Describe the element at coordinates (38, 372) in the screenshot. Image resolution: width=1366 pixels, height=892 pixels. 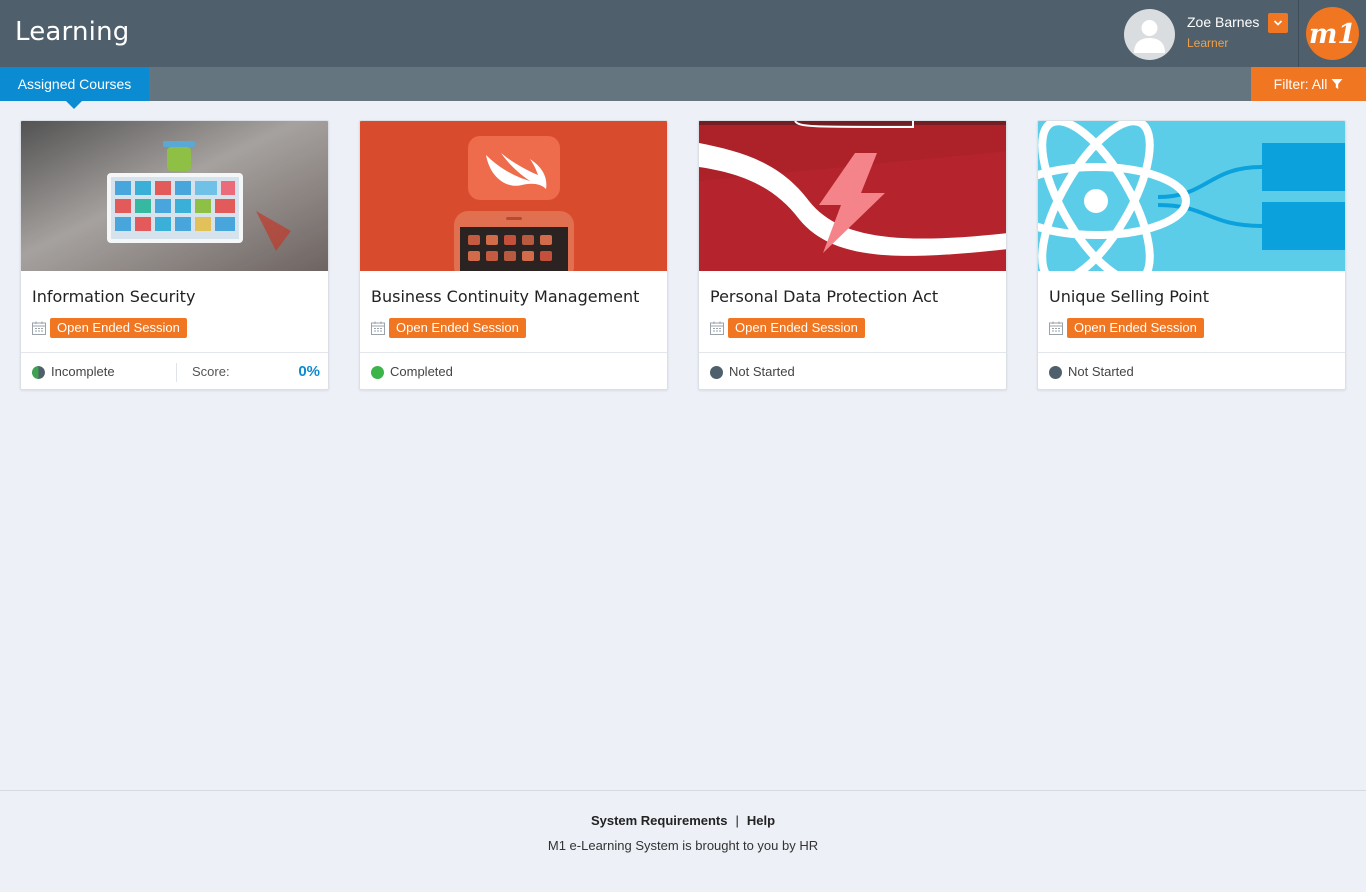
I see `half-status-icon` at that location.